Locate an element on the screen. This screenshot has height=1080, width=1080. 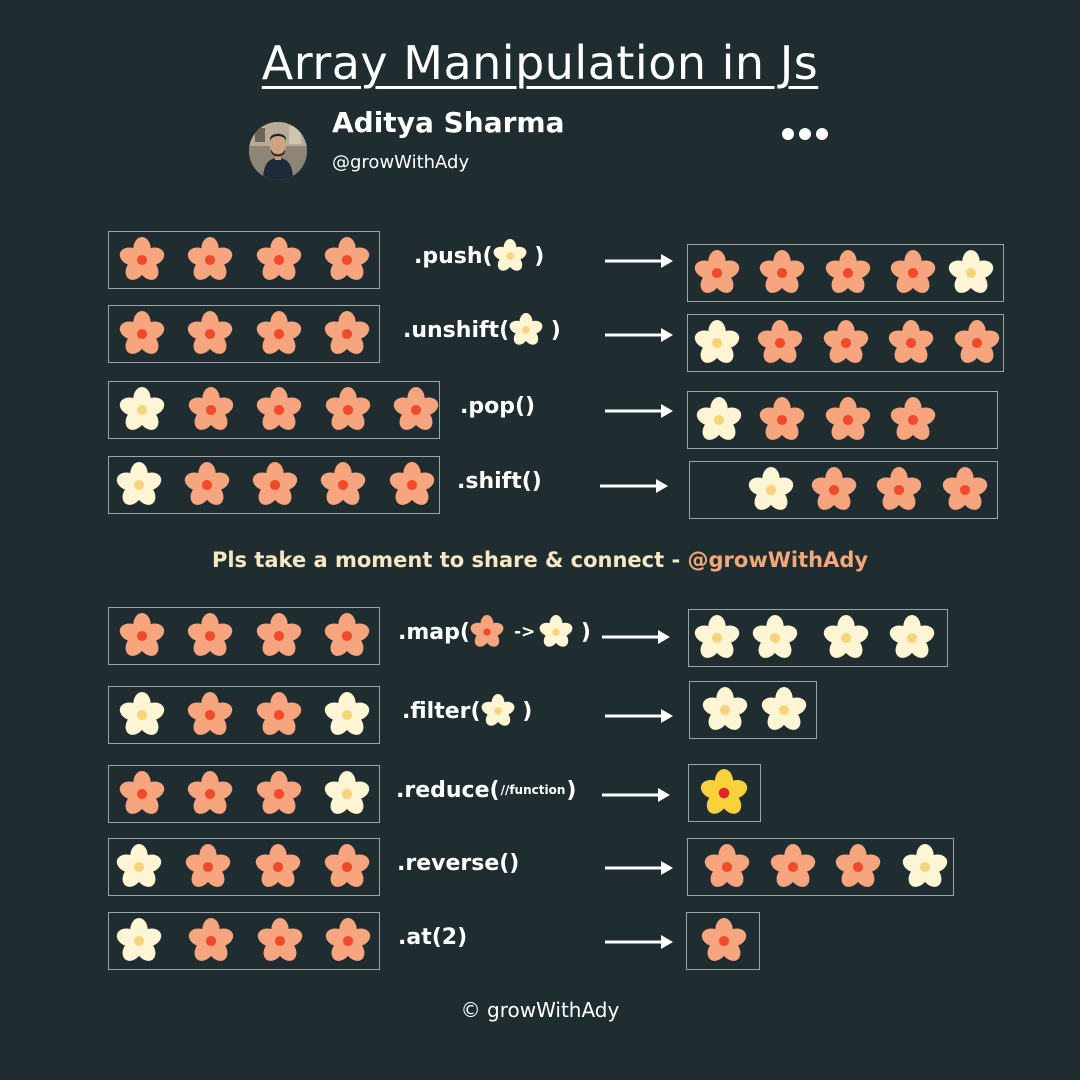
reduce-arg-text: //function is located at coordinates (533, 790).